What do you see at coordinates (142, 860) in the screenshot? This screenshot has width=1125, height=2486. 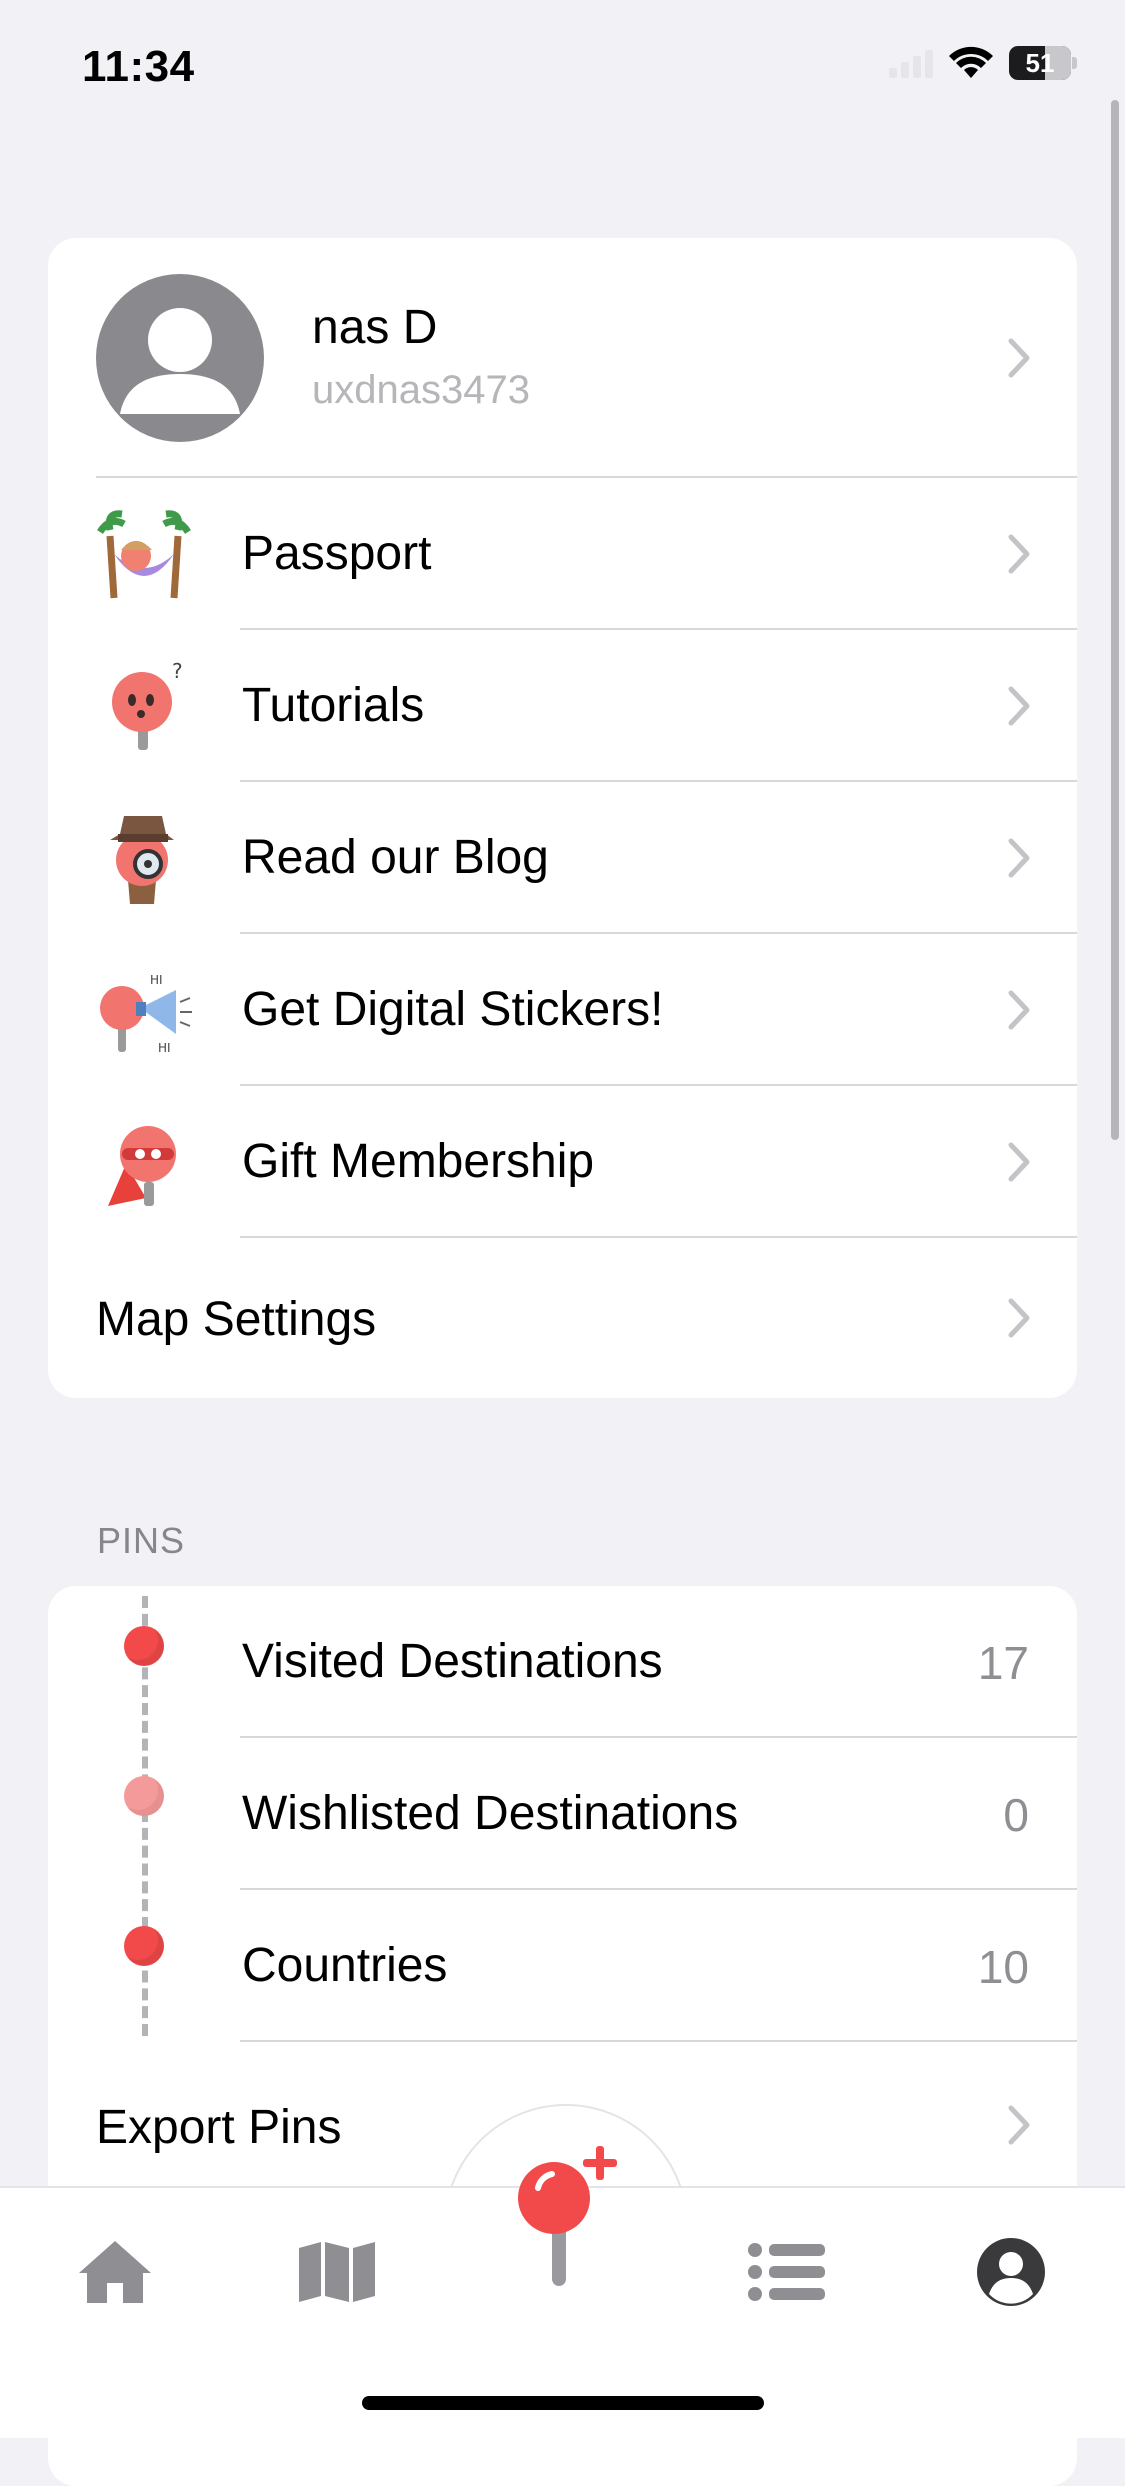 I see `detective-pin-sticker-icon` at bounding box center [142, 860].